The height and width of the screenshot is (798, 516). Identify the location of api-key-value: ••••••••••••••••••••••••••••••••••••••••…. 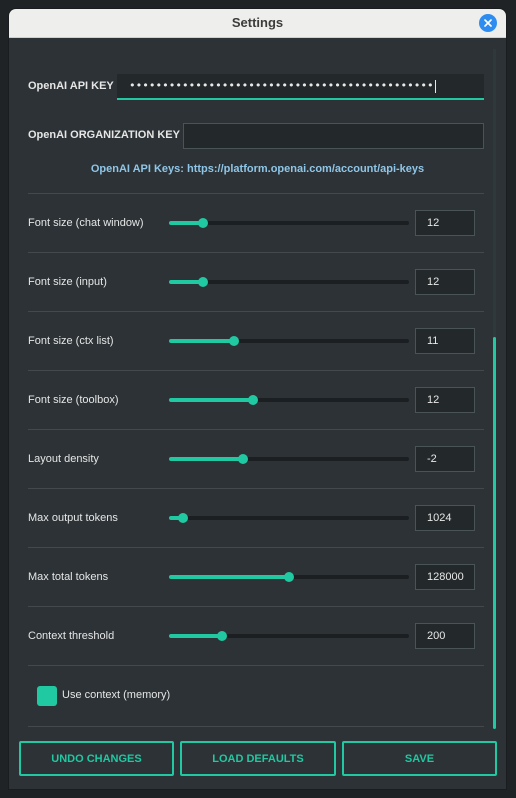
(281, 85).